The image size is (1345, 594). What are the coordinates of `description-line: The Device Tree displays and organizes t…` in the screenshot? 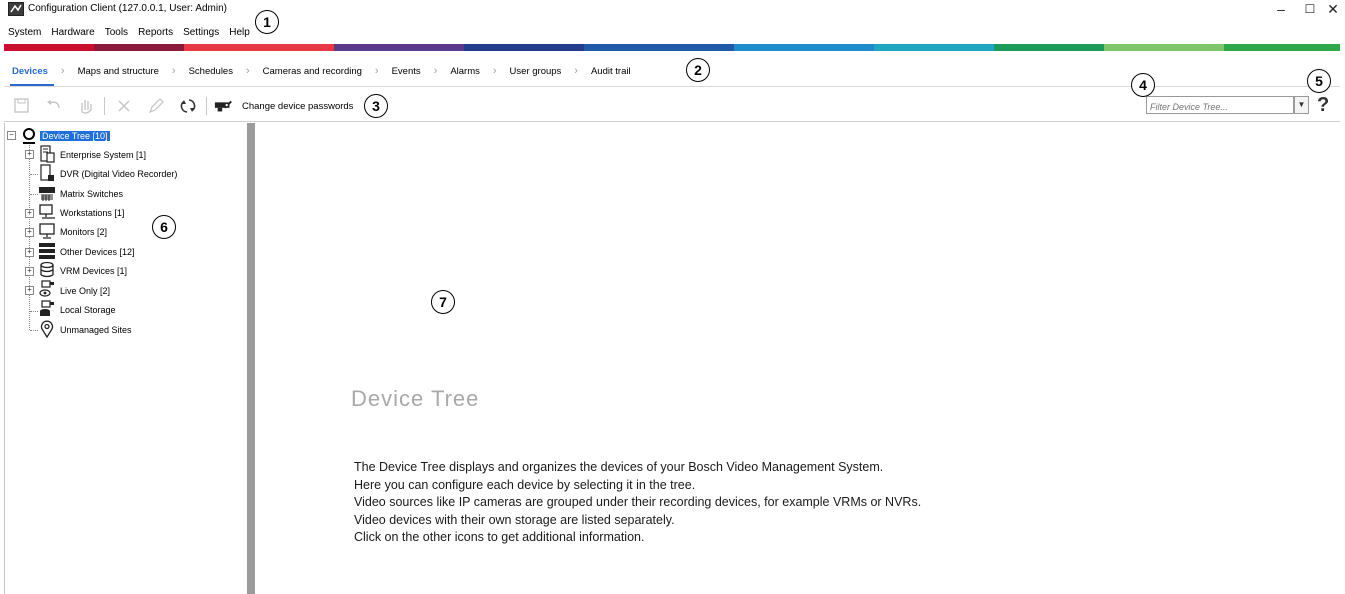 It's located at (619, 467).